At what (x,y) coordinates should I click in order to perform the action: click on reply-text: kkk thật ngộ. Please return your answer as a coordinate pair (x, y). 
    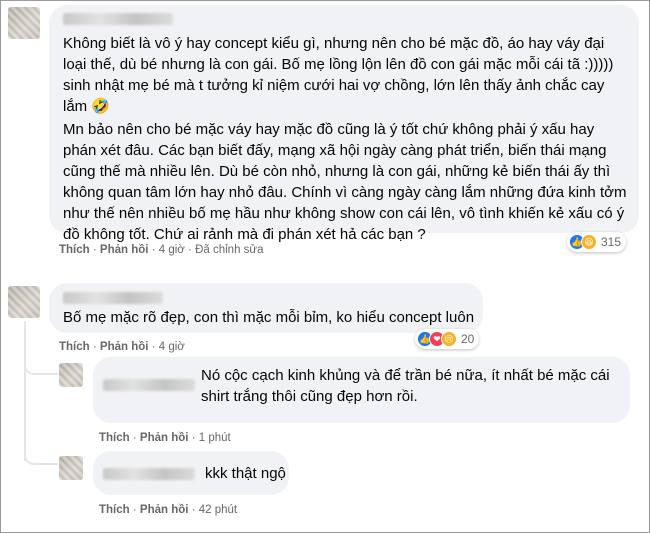
    Looking at the image, I should click on (245, 473).